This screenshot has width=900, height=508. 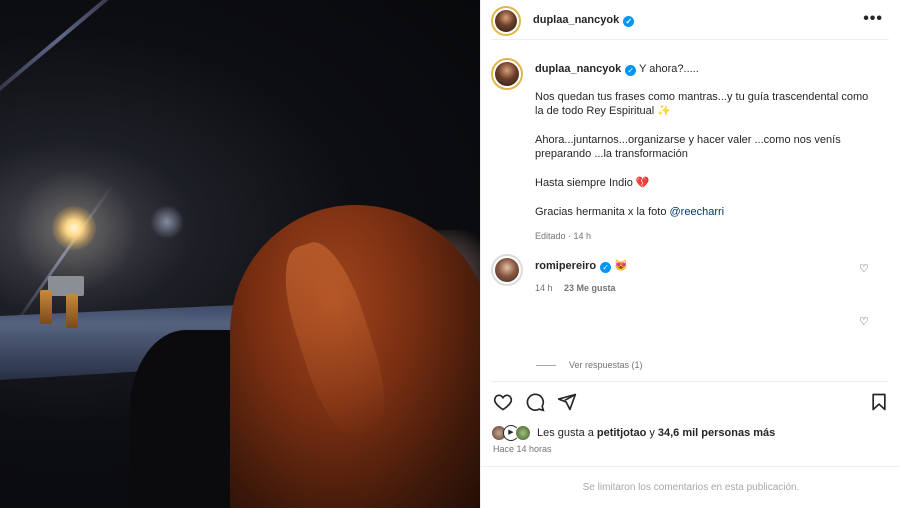 I want to click on caption-avatar, so click(x=507, y=74).